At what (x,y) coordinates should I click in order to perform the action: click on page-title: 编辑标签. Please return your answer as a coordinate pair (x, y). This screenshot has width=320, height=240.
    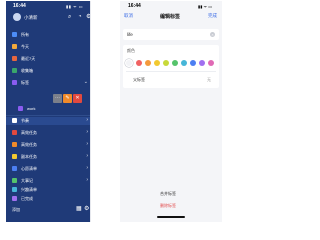
    Looking at the image, I should click on (170, 17).